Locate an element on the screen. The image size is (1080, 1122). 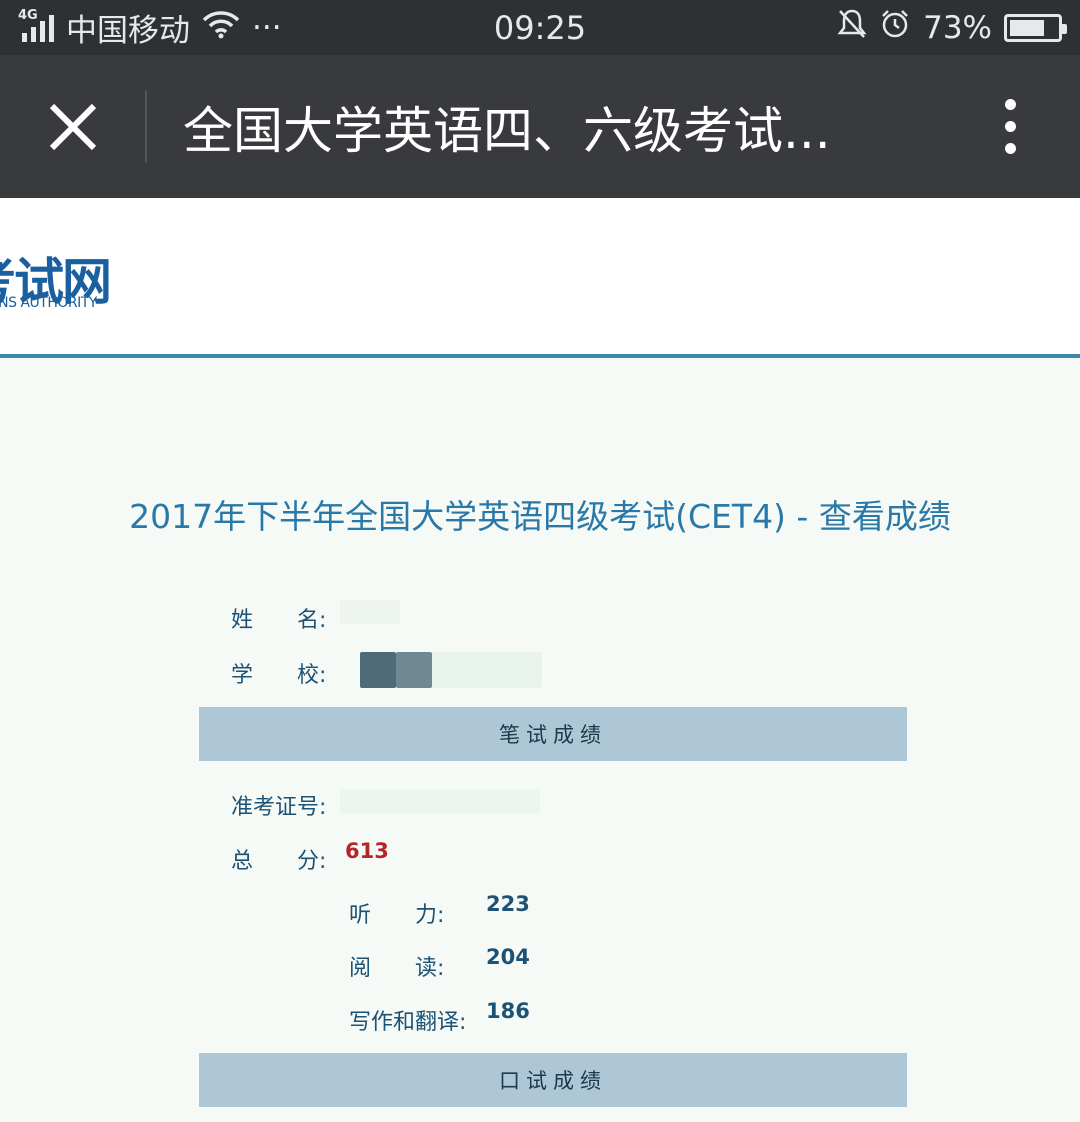
reading-value: 204 is located at coordinates (508, 957).